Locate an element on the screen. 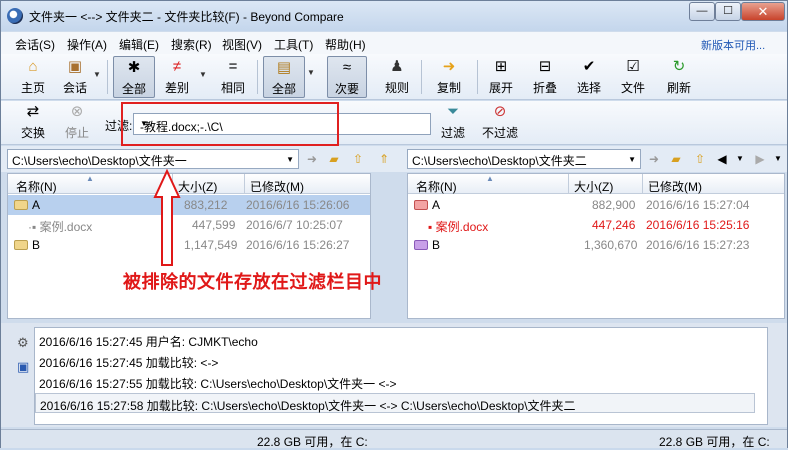  gear-icon: ⚙ is located at coordinates (23, 343).